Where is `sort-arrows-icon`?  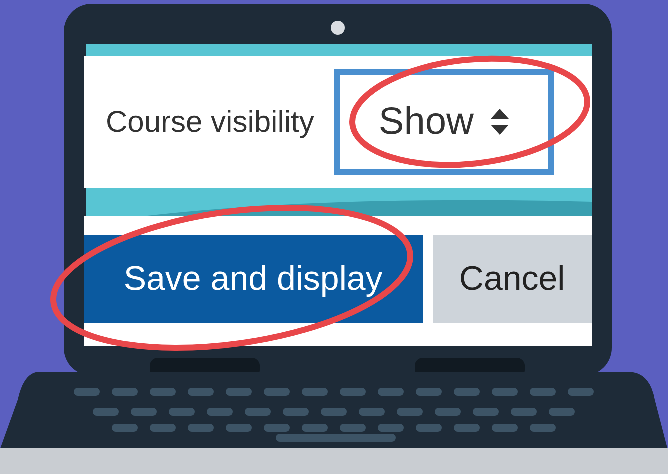 sort-arrows-icon is located at coordinates (500, 122).